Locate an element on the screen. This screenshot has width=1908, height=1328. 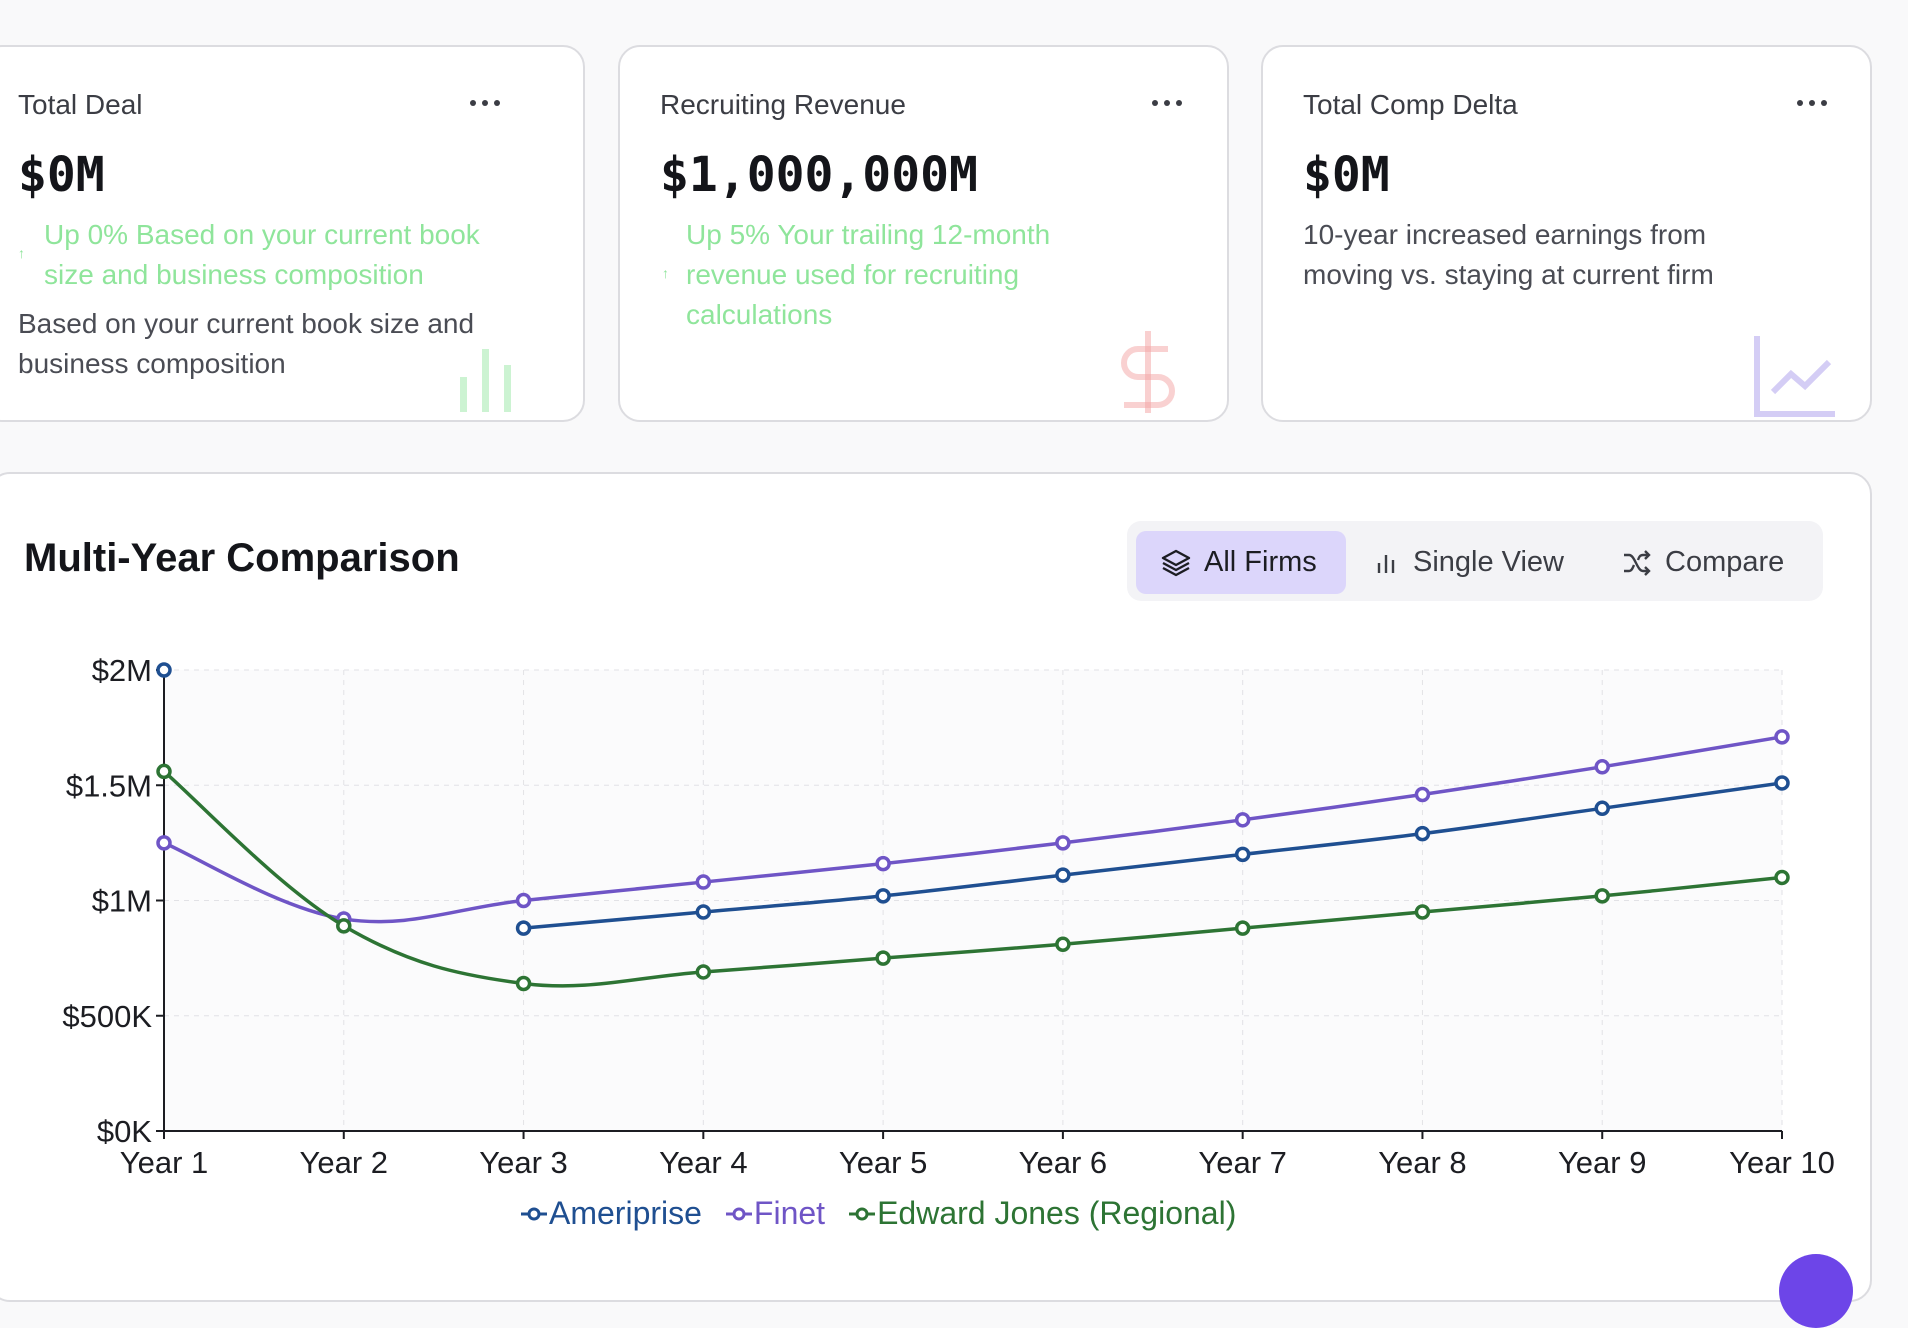
description-line: business composition is located at coordinates (152, 363).